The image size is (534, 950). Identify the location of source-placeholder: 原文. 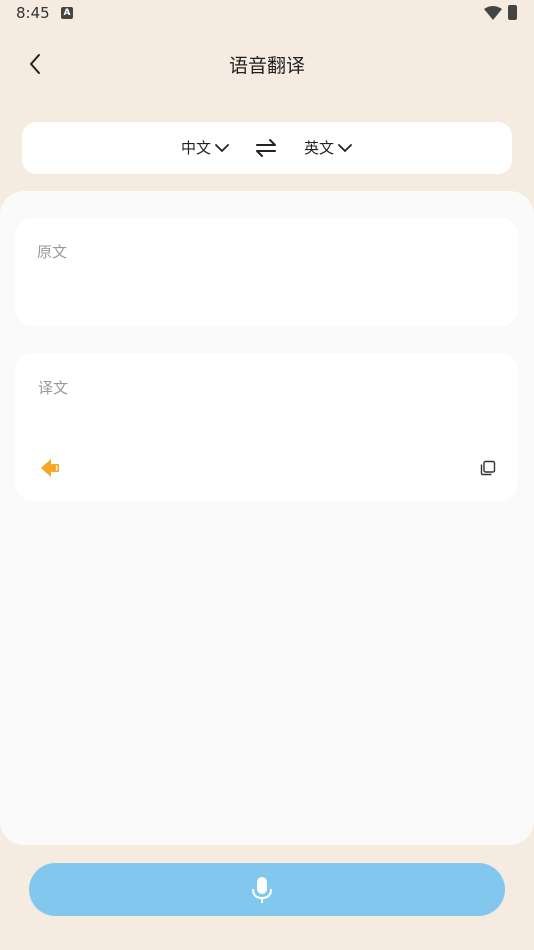
(52, 252).